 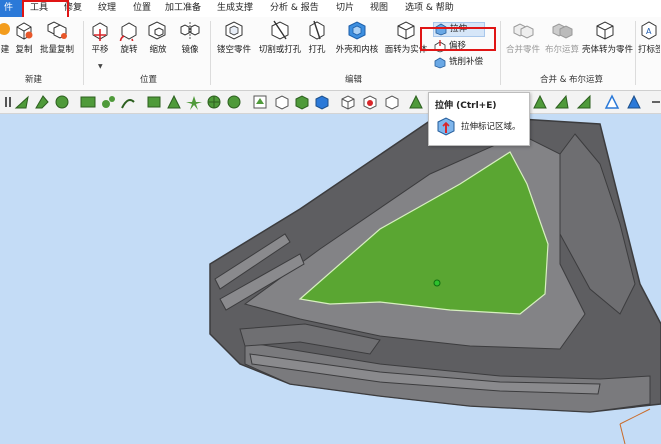 What do you see at coordinates (11, 8) in the screenshot?
I see `tab-file: 件` at bounding box center [11, 8].